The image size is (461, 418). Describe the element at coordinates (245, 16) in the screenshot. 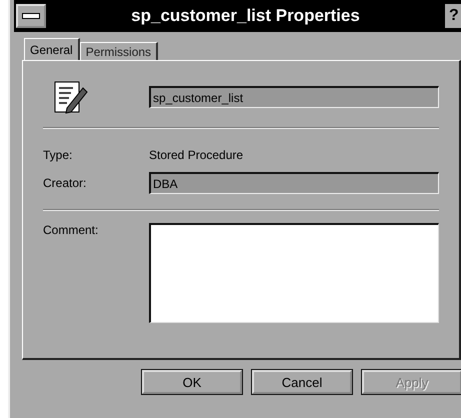

I see `window-title: sp_customer_list Properties` at that location.